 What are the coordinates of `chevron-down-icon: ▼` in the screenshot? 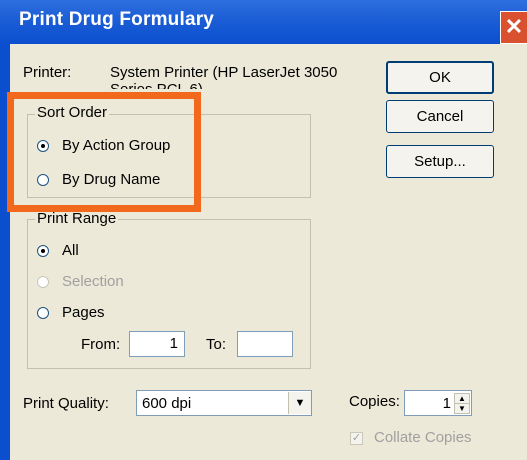 It's located at (299, 403).